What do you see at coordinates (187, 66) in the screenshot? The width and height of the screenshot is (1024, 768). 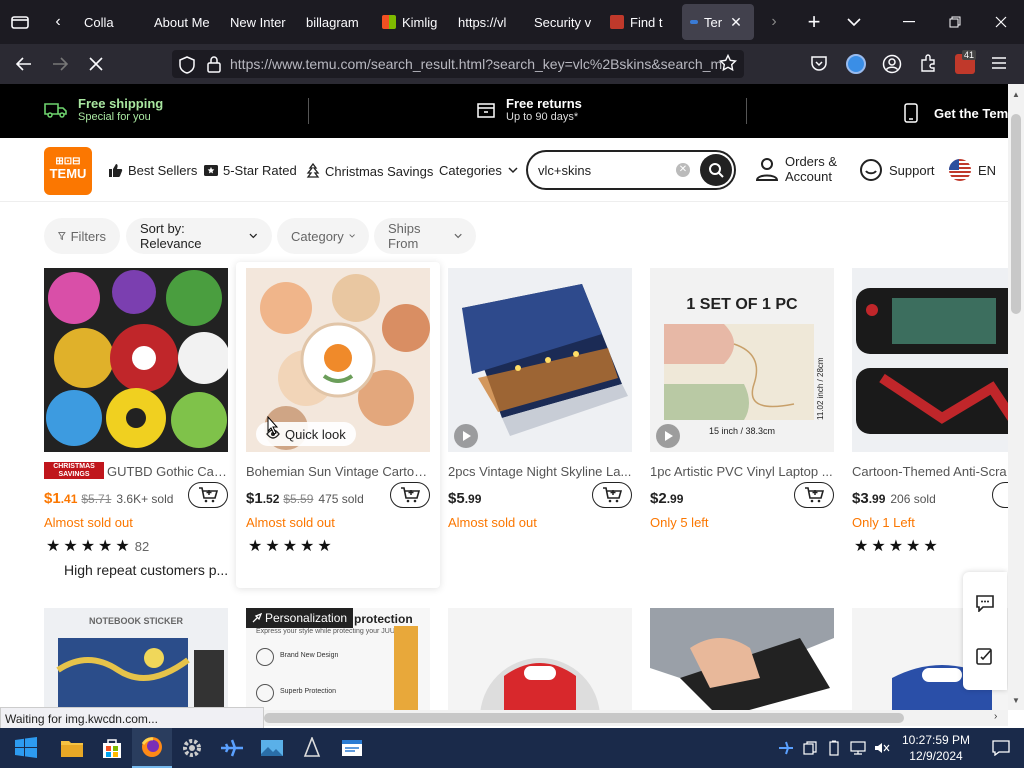 I see `tracking-shield-icon` at bounding box center [187, 66].